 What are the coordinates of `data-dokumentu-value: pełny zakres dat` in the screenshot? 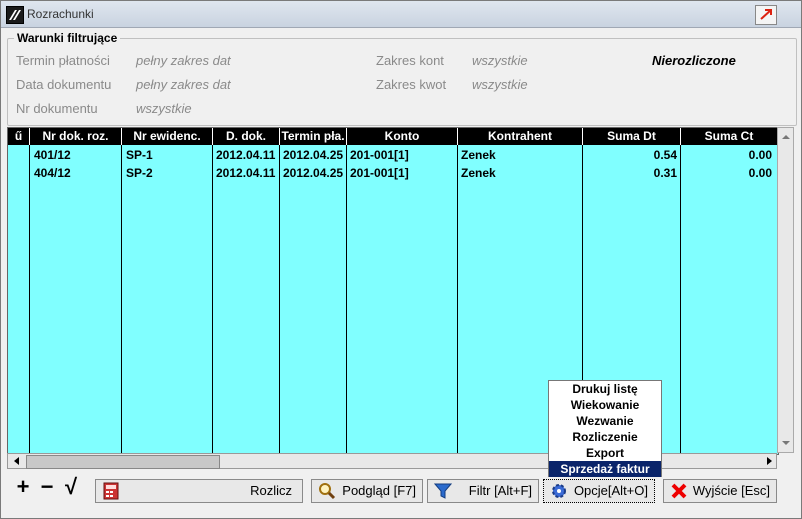 It's located at (183, 84).